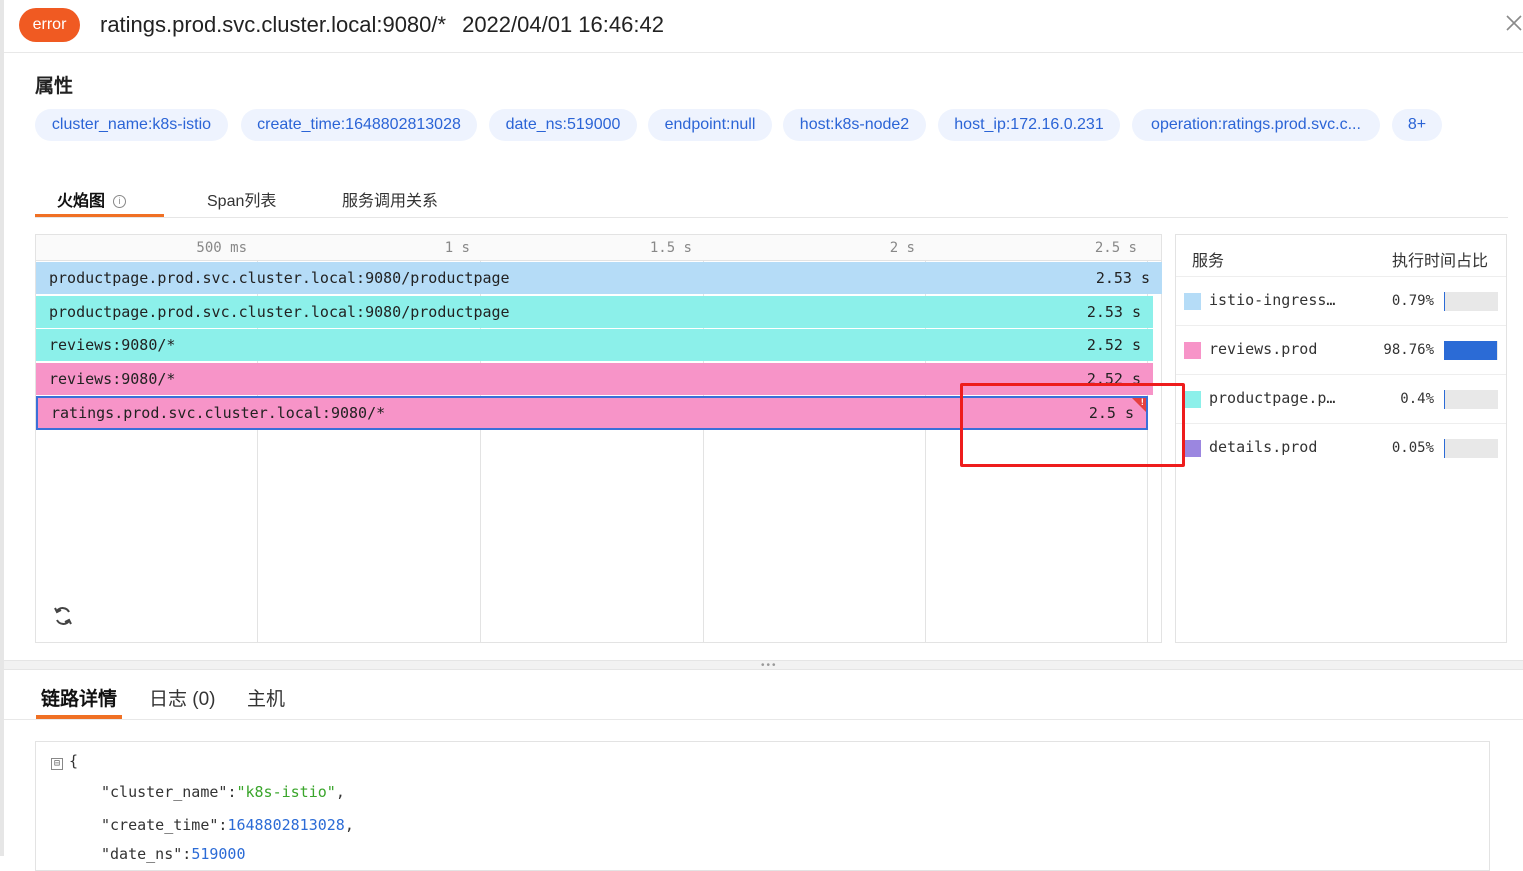  Describe the element at coordinates (64, 761) in the screenshot. I see `json-root: ⊟{` at that location.